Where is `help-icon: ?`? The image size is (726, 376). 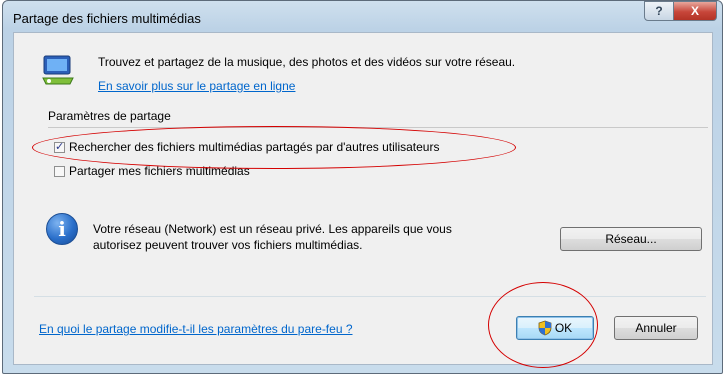
help-icon: ? is located at coordinates (659, 11).